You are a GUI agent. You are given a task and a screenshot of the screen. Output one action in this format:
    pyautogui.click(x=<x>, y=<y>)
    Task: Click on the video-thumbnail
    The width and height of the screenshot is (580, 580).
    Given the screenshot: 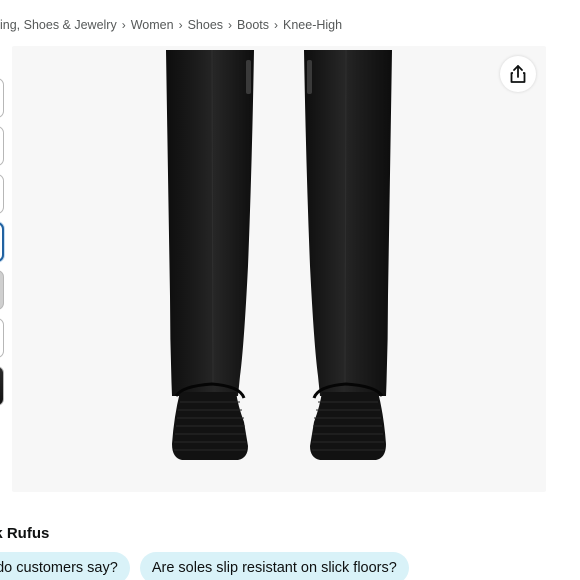 What is the action you would take?
    pyautogui.click(x=2, y=386)
    